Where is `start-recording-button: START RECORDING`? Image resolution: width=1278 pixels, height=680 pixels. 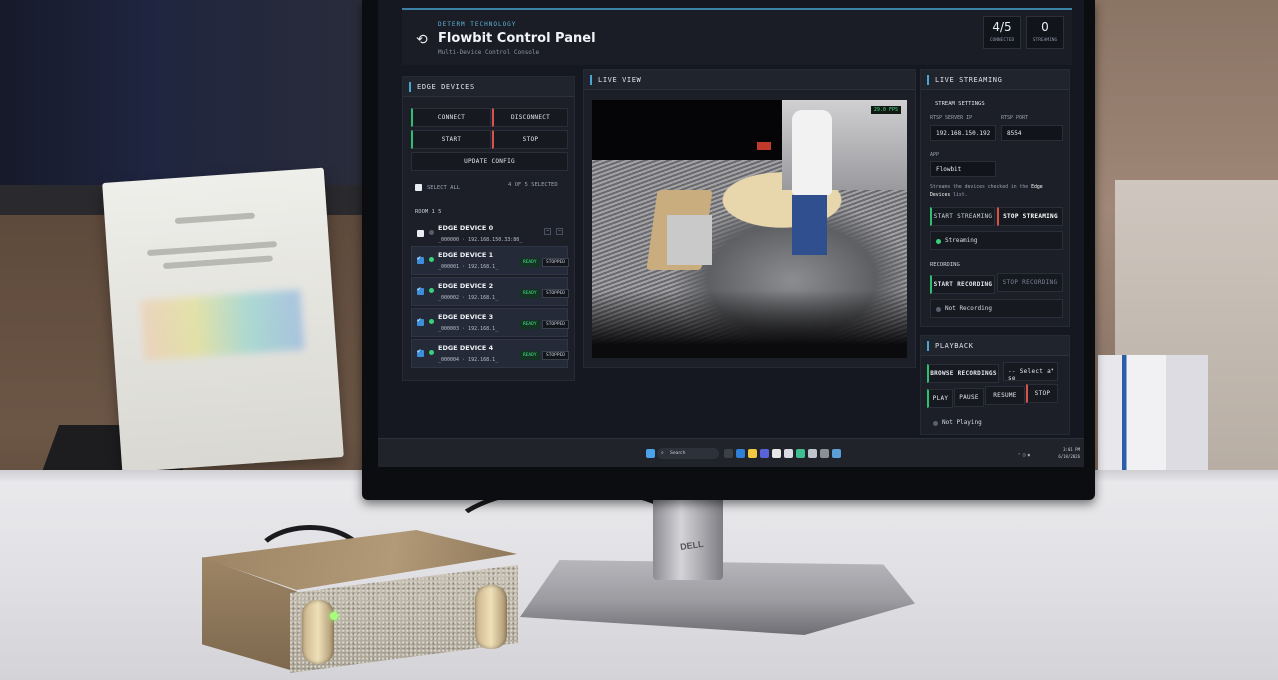 start-recording-button: START RECORDING is located at coordinates (962, 284).